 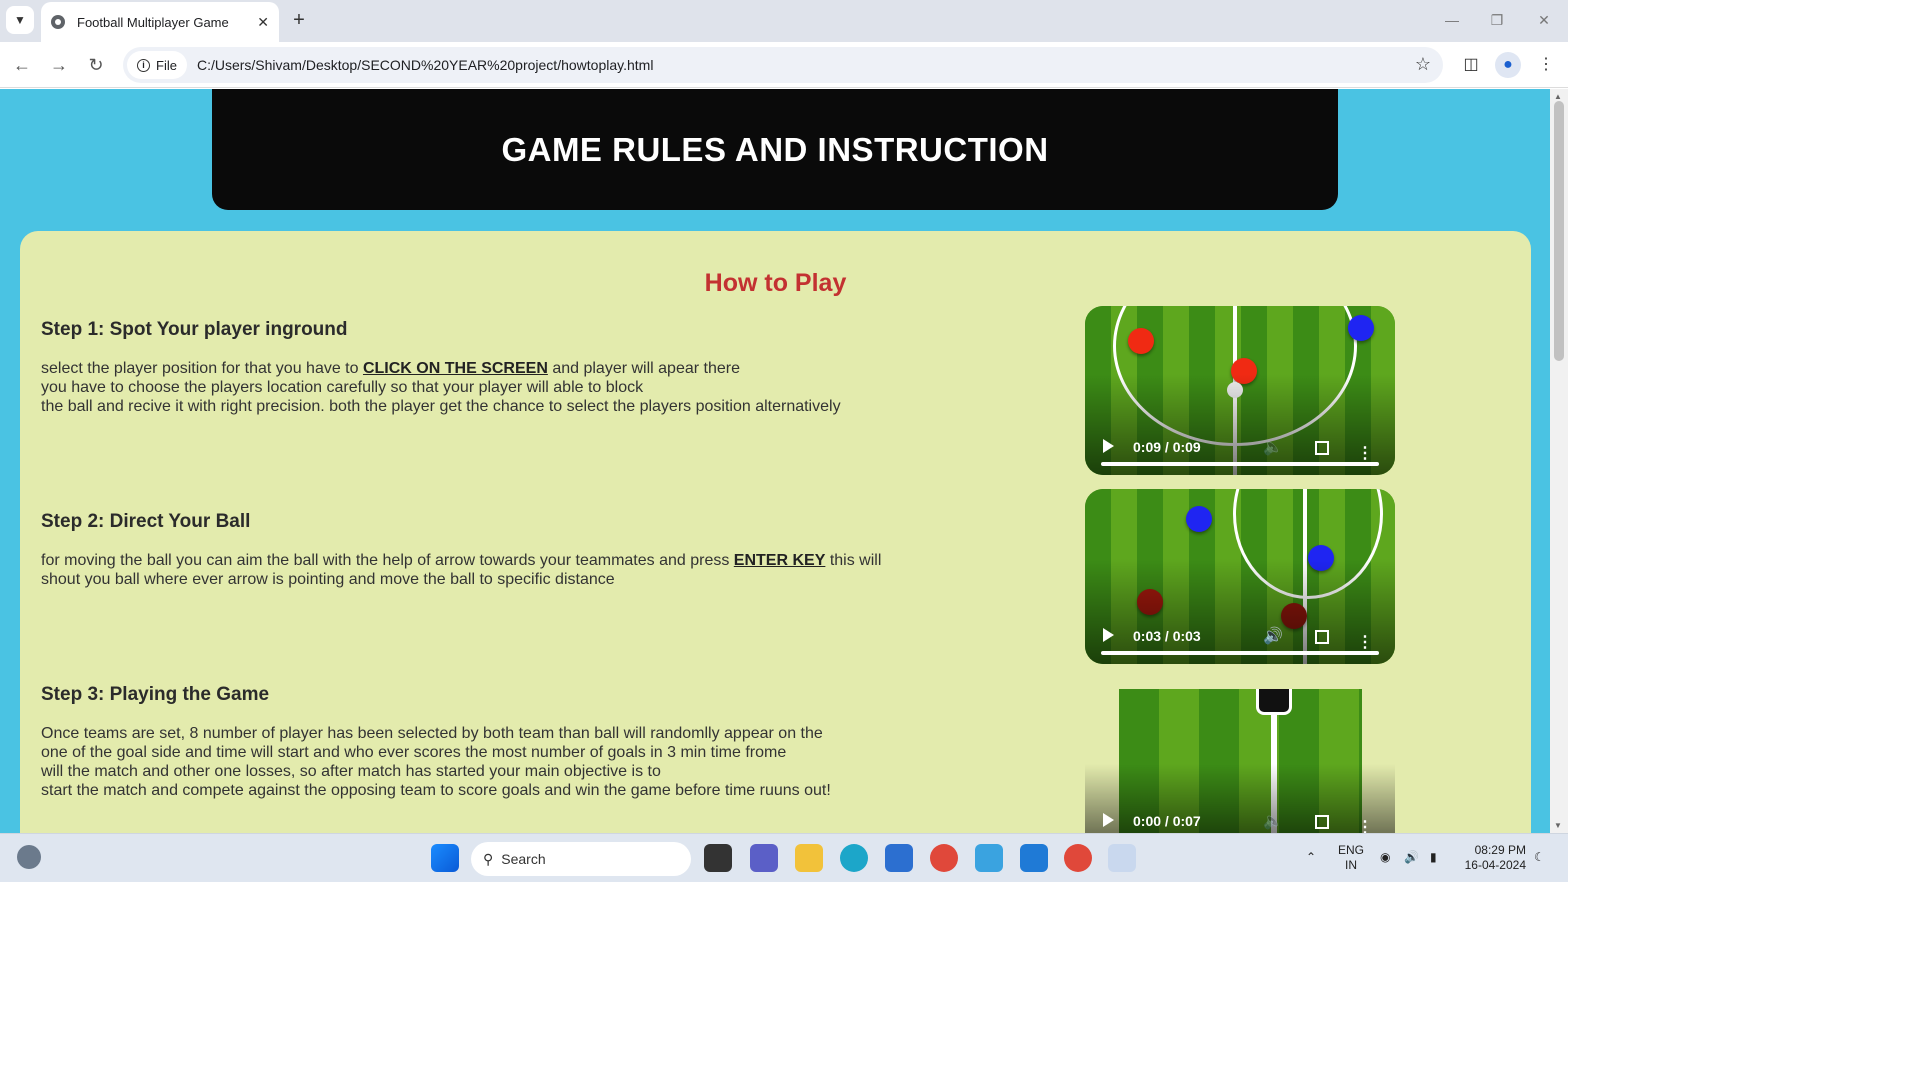 What do you see at coordinates (1240, 806) in the screenshot?
I see `video-controls: 0:00 / 0:07 🔈 ⋮` at bounding box center [1240, 806].